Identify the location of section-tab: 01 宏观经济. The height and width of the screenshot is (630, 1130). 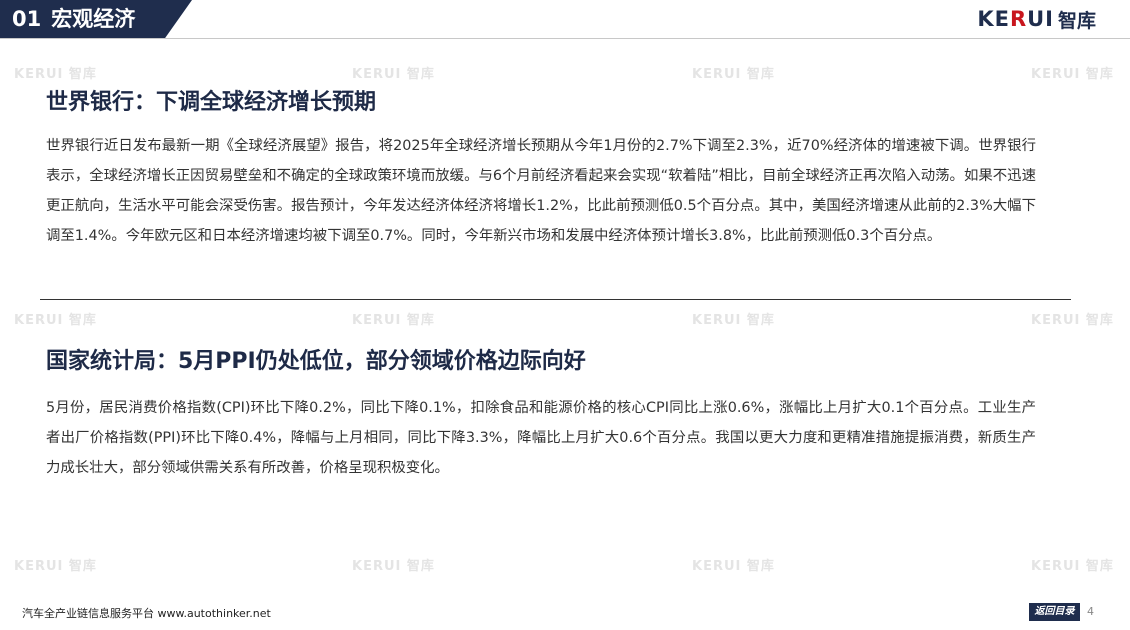
(96, 19).